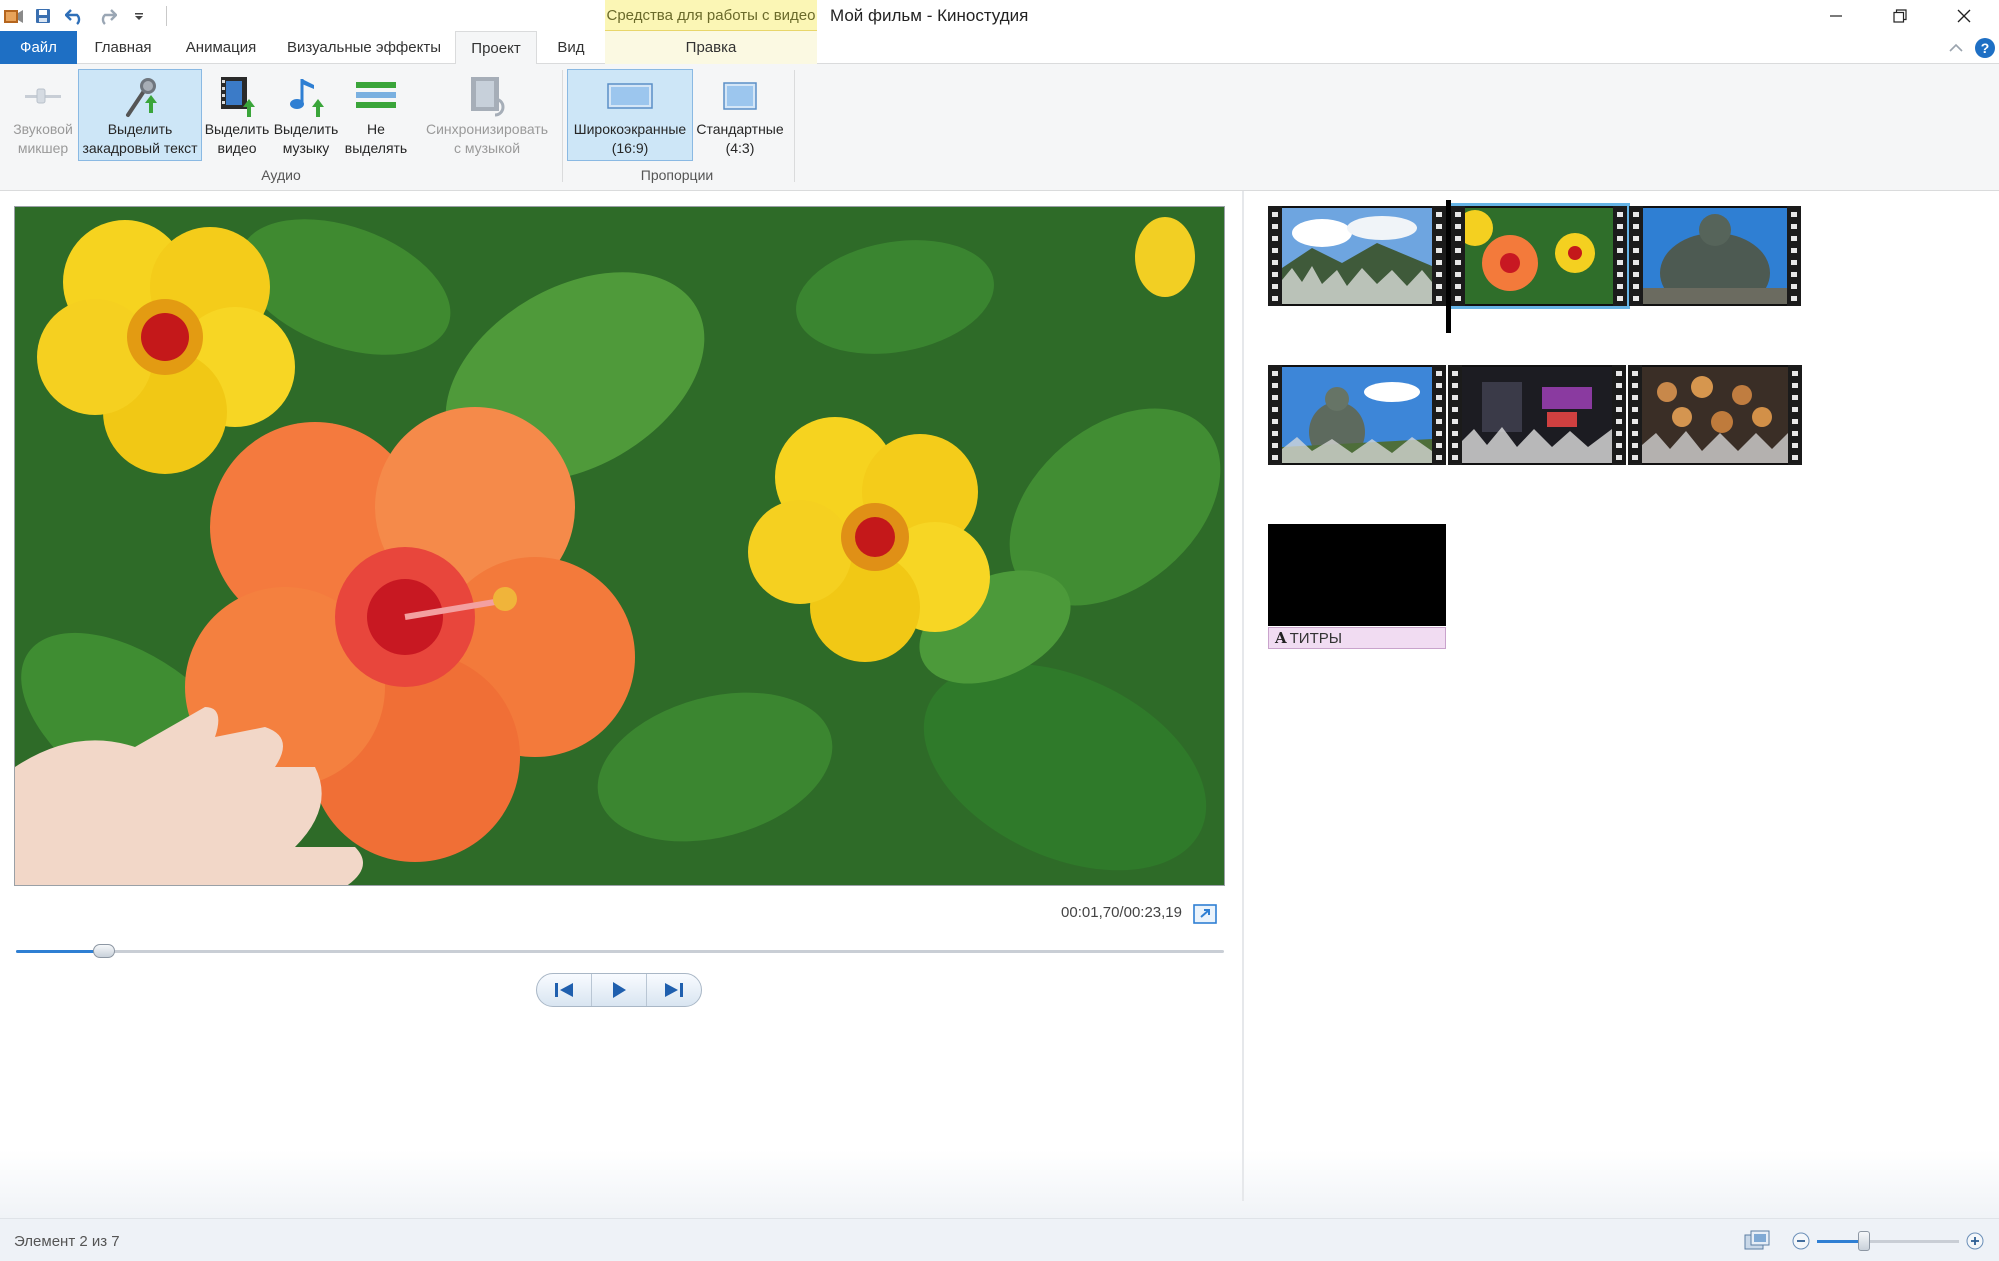 The image size is (1999, 1261). I want to click on emphasize-video-button: Выделить видео, so click(237, 115).